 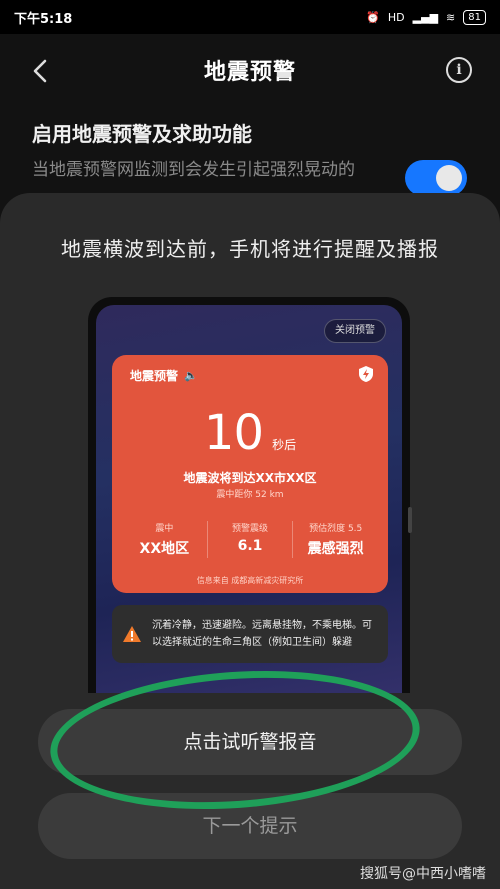 I want to click on stat-value: 6.1, so click(x=250, y=546).